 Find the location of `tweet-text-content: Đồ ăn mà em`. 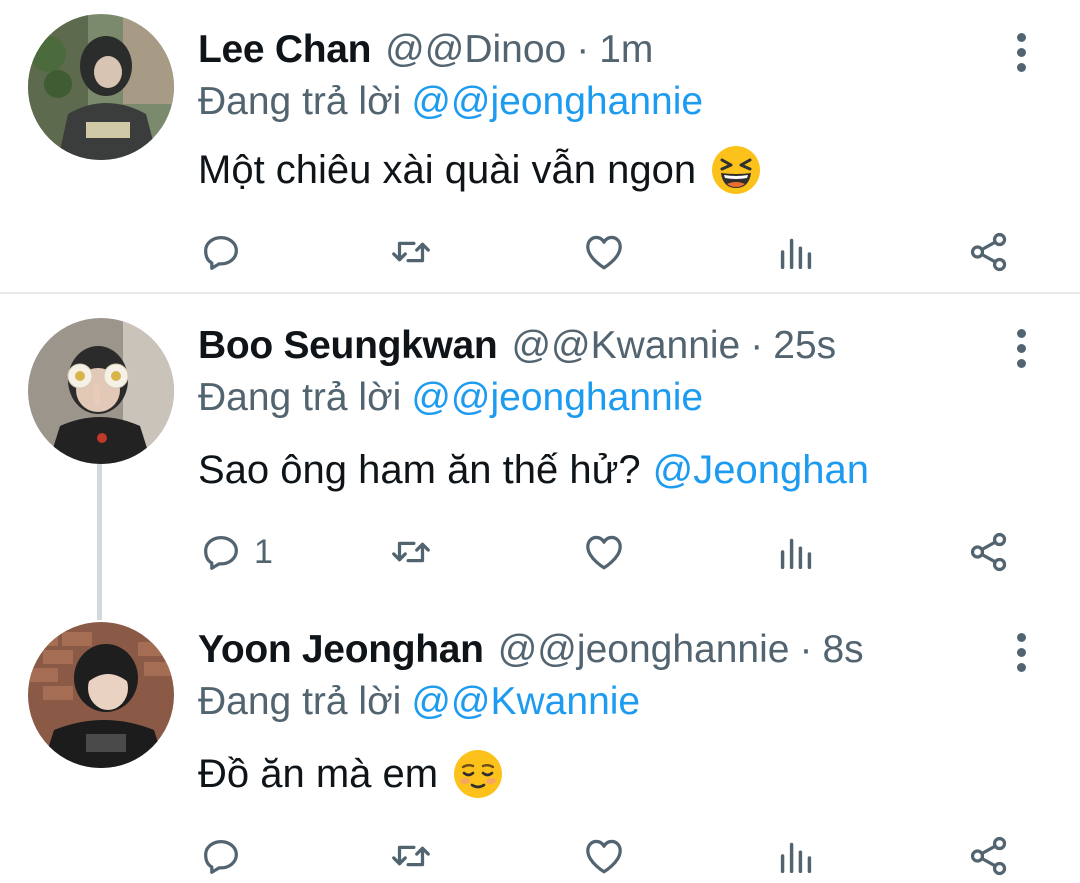

tweet-text-content: Đồ ăn mà em is located at coordinates (318, 774).